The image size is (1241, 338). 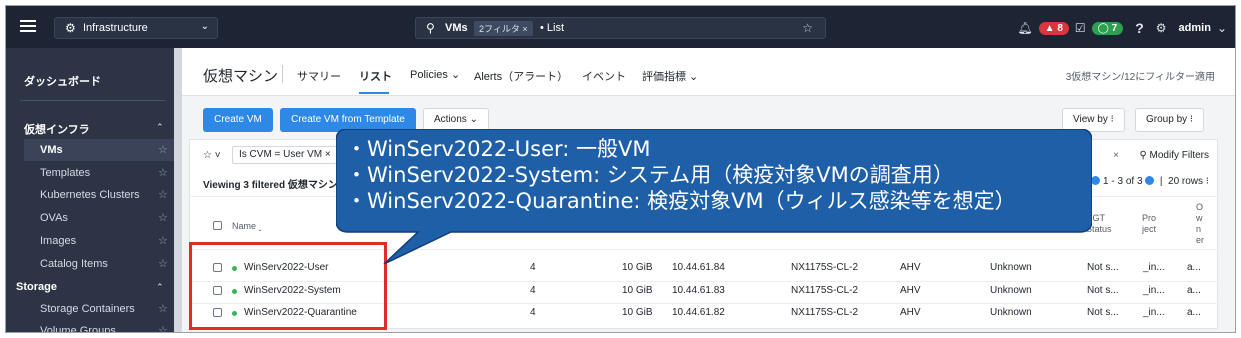 I want to click on favorite-filter-dropdown: ☆ ˅, so click(x=212, y=155).